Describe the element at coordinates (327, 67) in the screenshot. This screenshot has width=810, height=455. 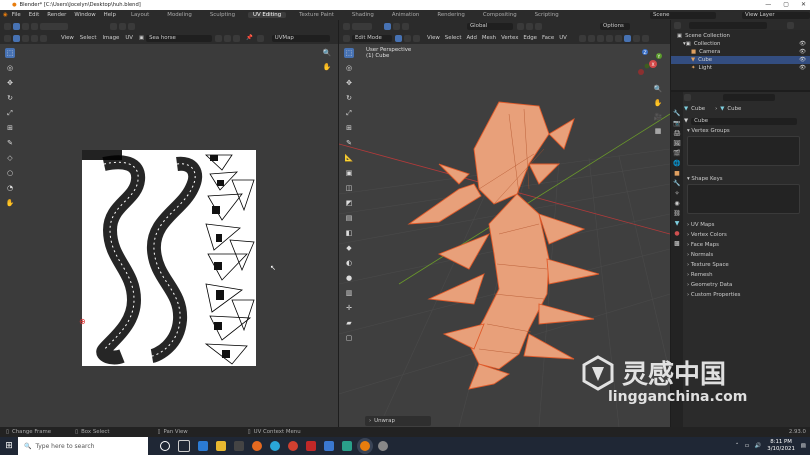
I see `pan-hand-icon: ✋` at that location.